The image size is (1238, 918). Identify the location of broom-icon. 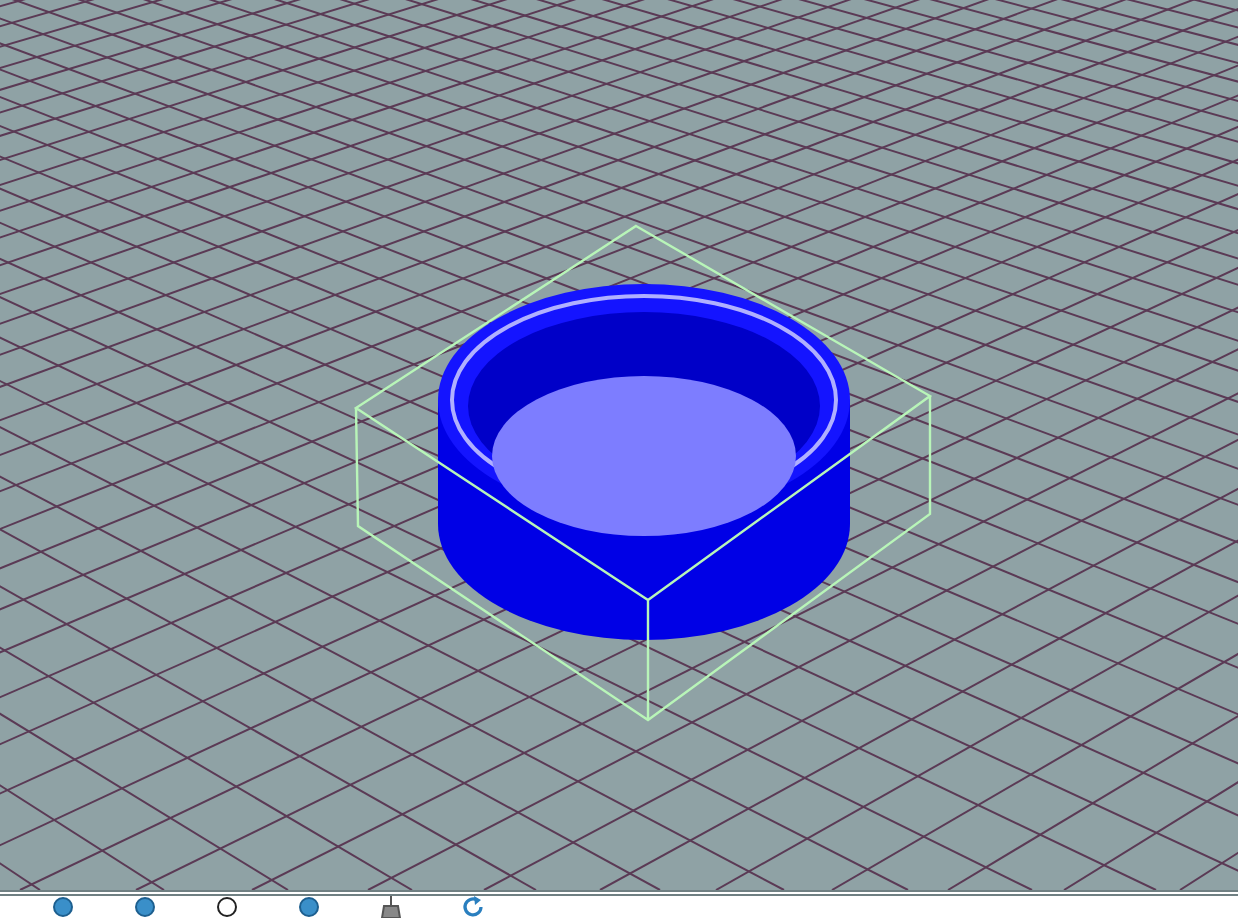
(391, 907).